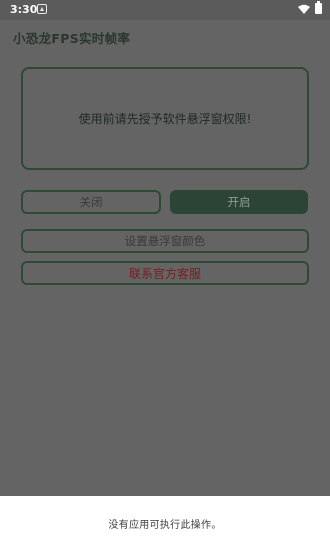  I want to click on open-button: 开启, so click(239, 202).